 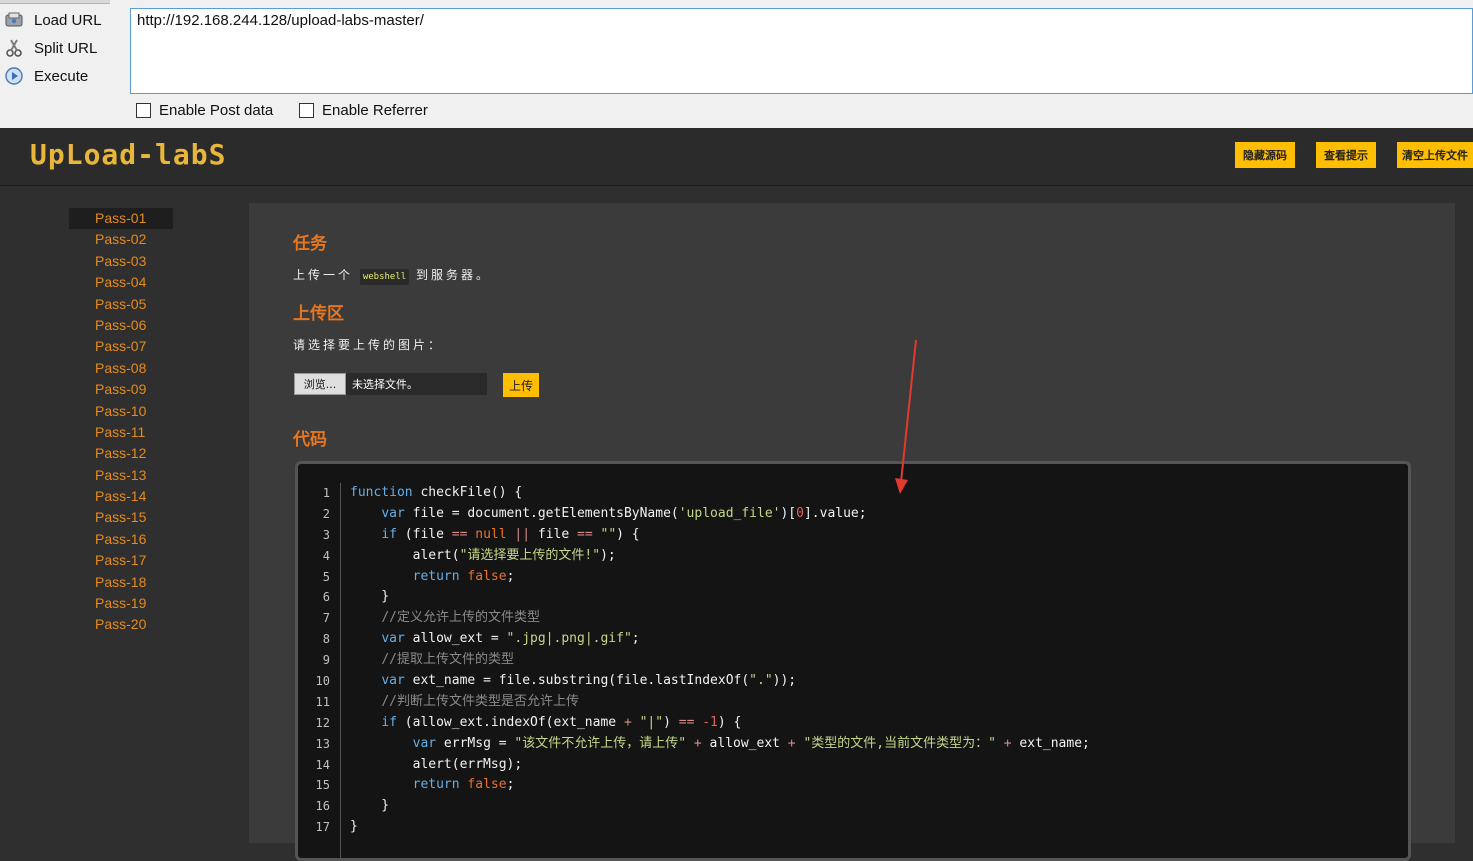 I want to click on line-number: 7, so click(x=326, y=618).